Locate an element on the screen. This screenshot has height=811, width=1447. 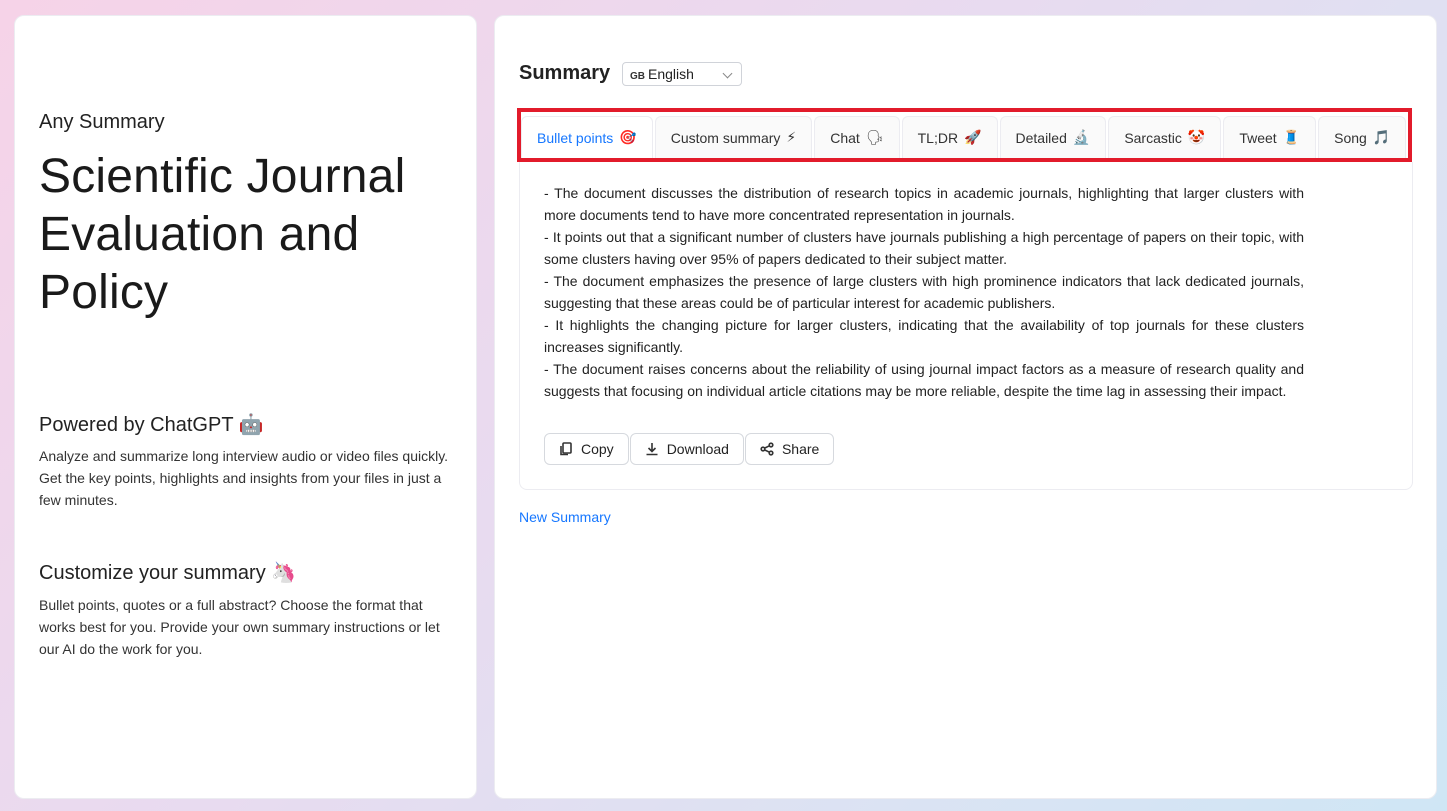
tab-sarcastic: Sarcastic 🤡 is located at coordinates (1165, 137).